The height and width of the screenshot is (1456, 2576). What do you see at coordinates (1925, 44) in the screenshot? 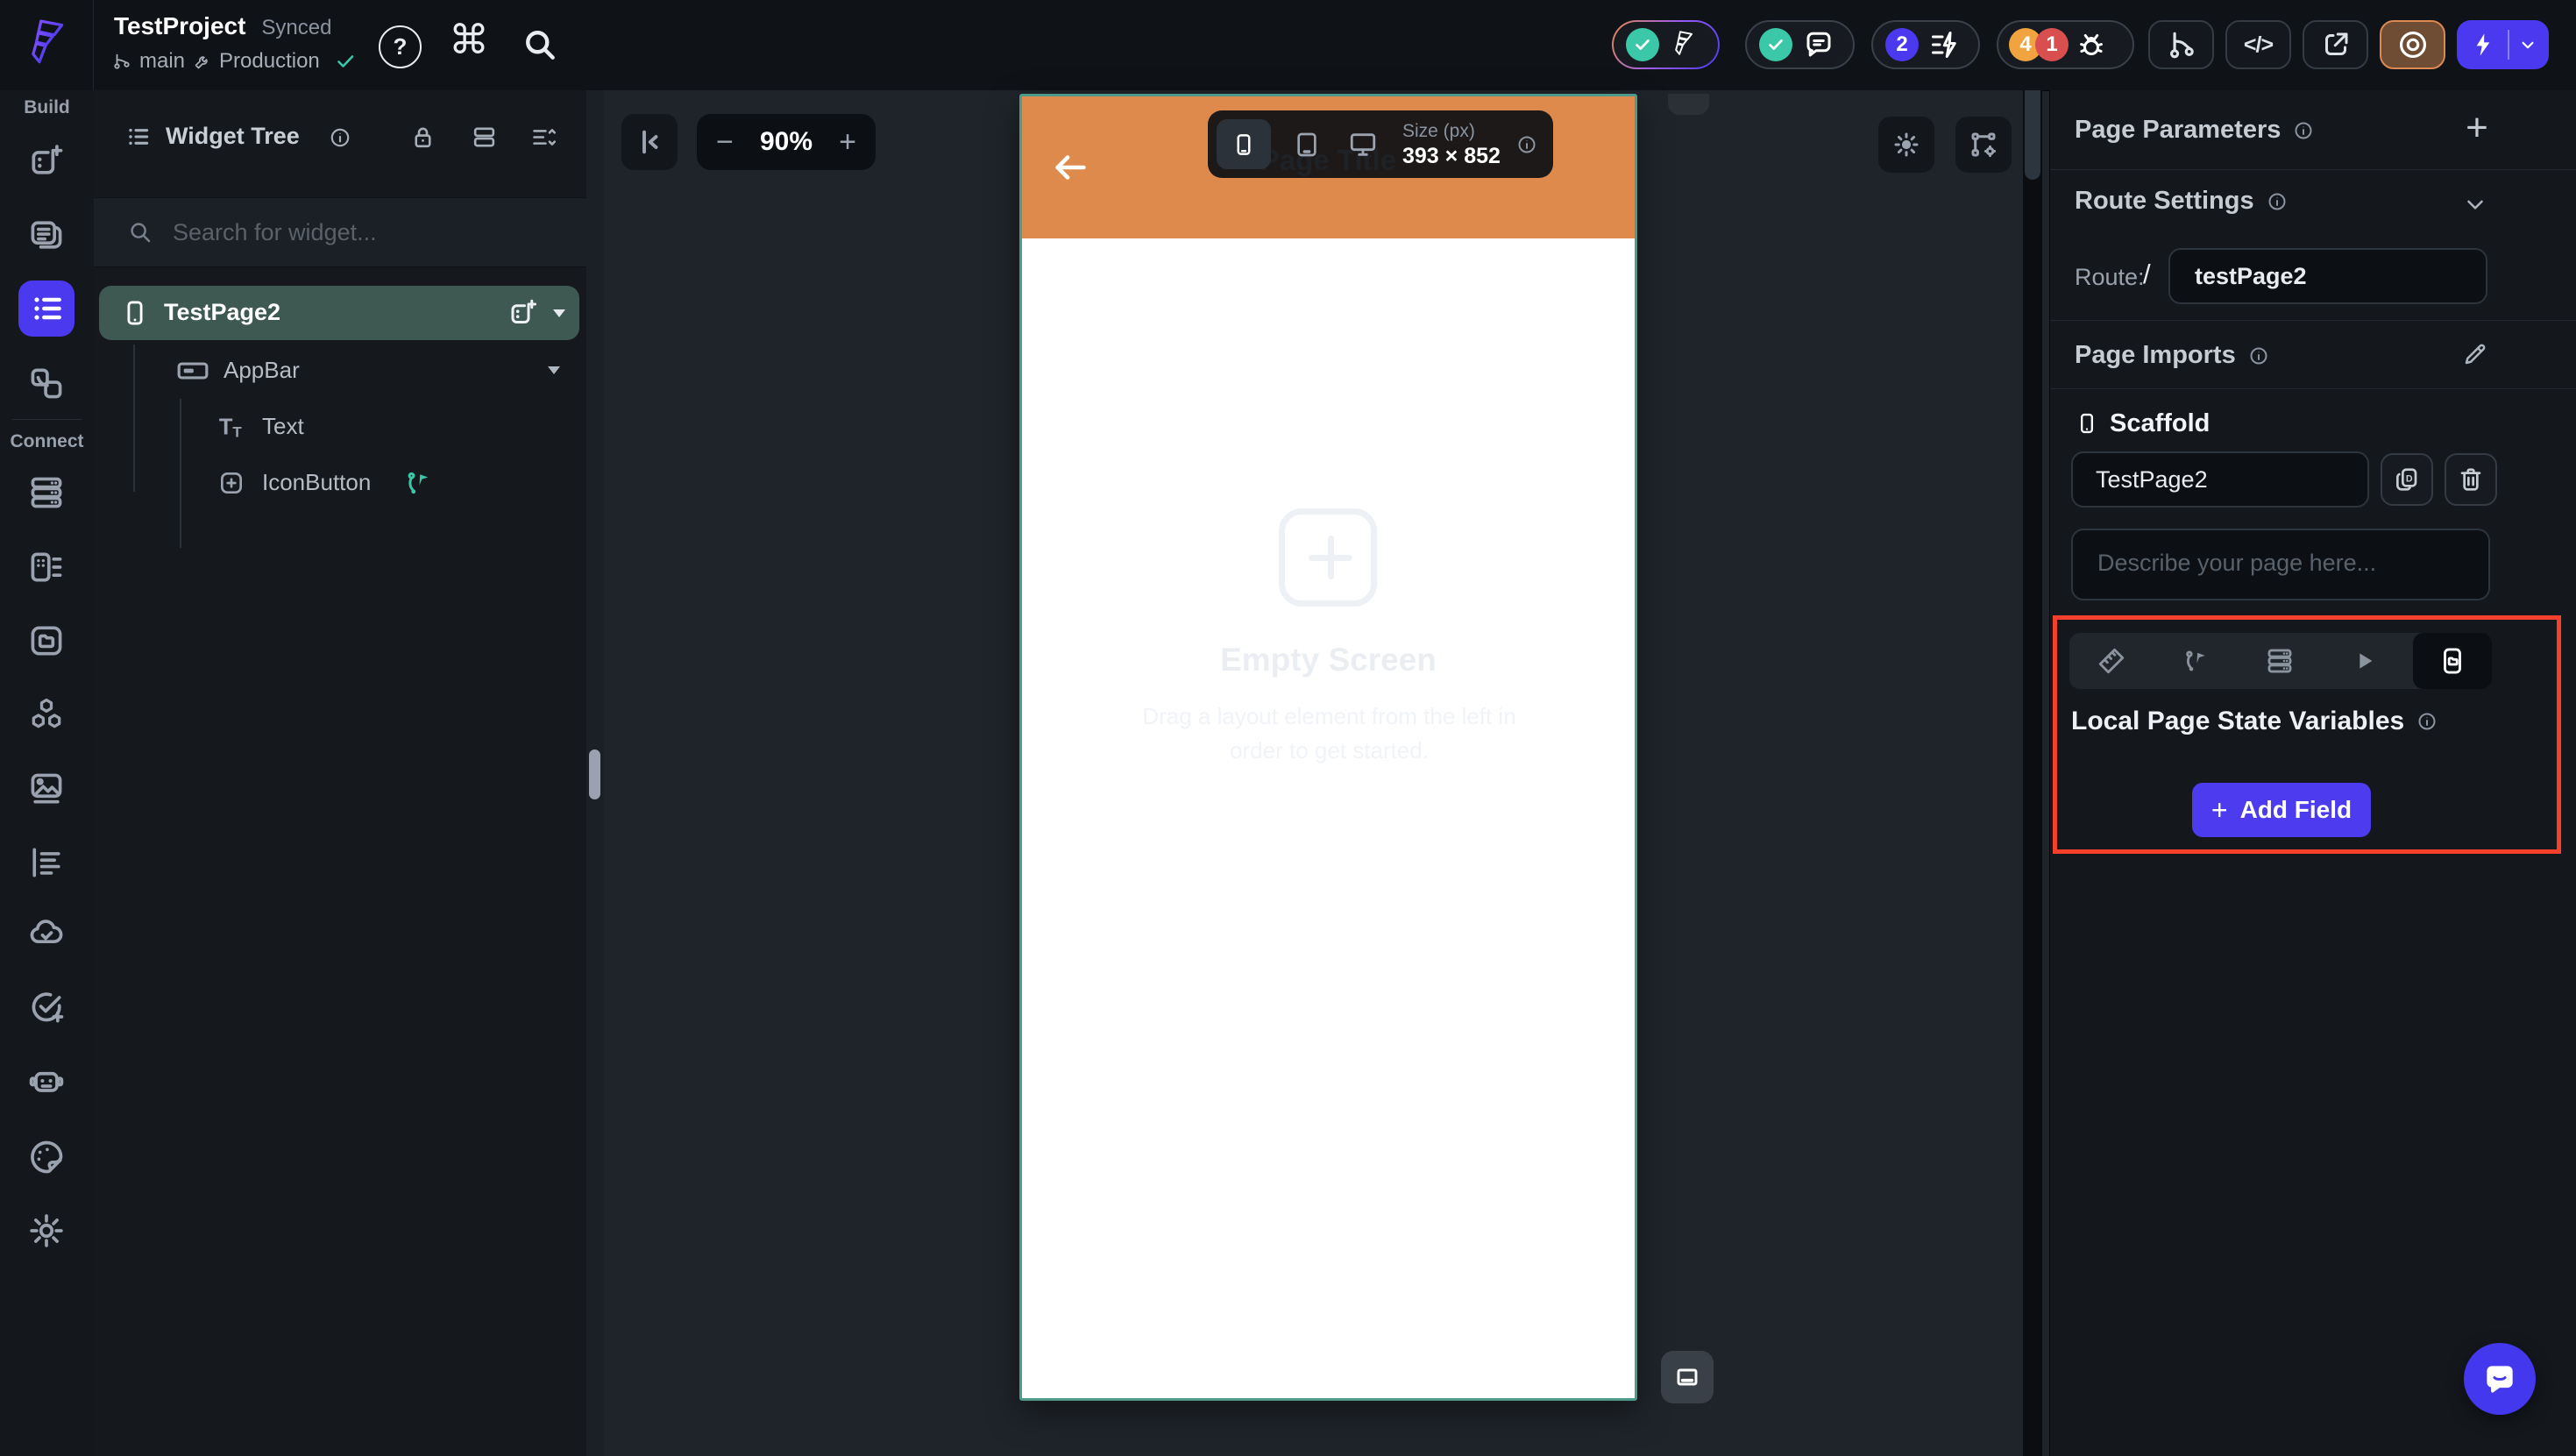
I see `optimizations-pill: 2` at bounding box center [1925, 44].